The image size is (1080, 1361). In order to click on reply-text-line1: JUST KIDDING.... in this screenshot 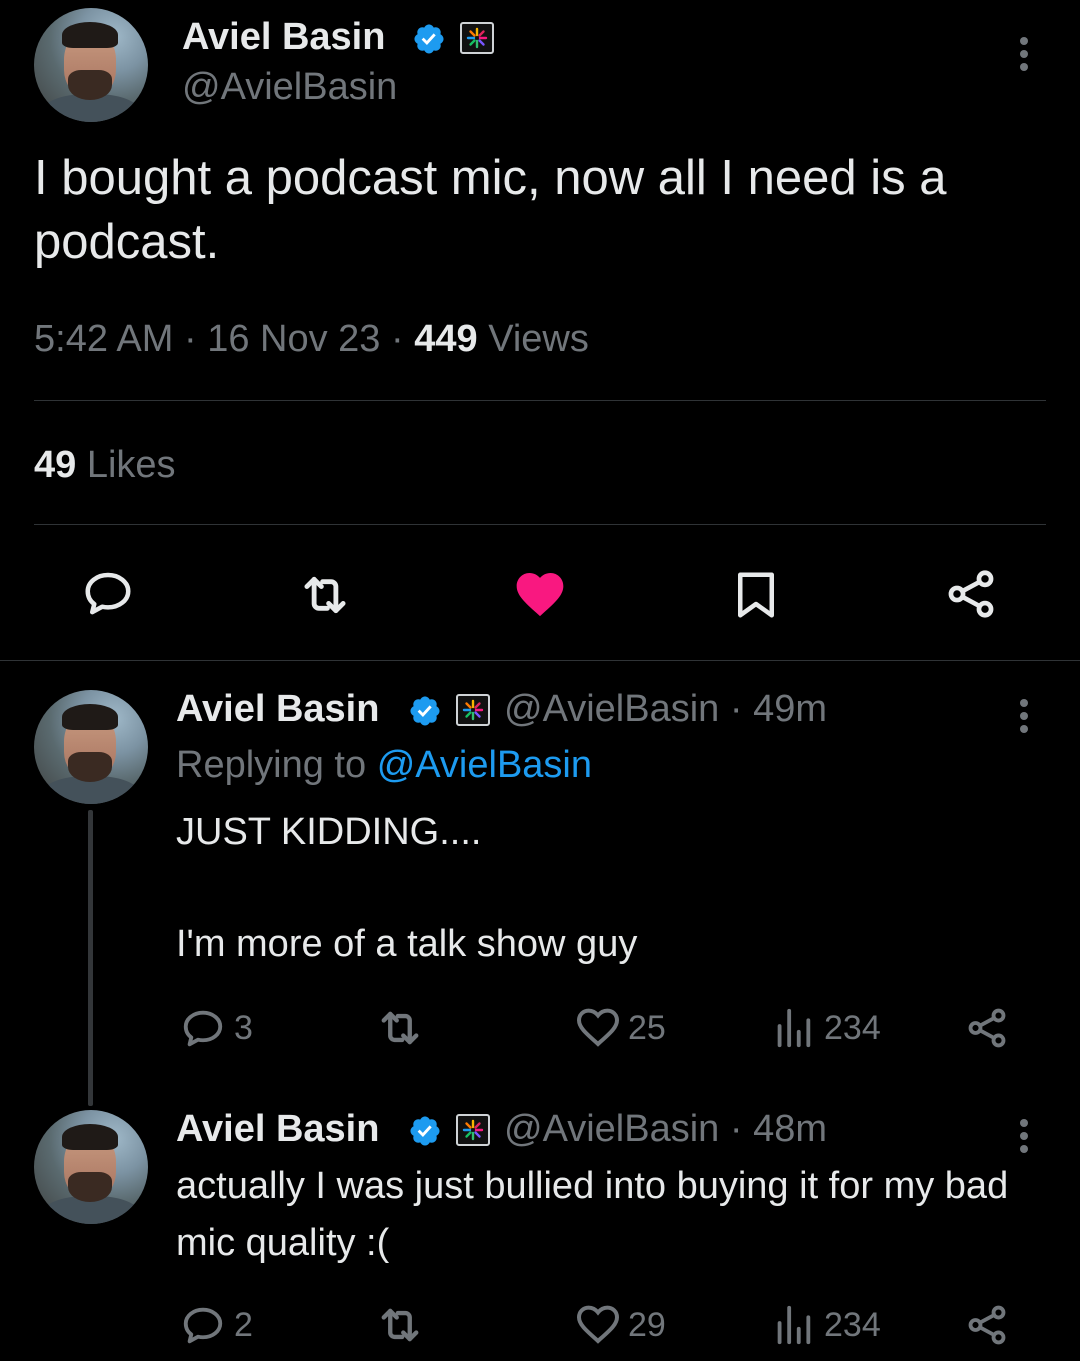, I will do `click(329, 832)`.